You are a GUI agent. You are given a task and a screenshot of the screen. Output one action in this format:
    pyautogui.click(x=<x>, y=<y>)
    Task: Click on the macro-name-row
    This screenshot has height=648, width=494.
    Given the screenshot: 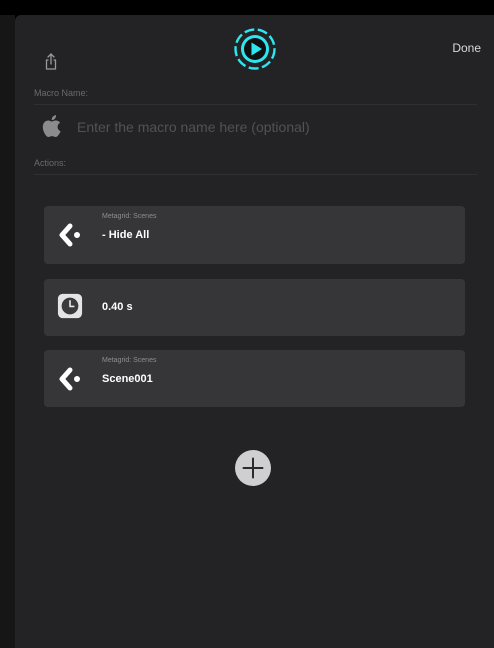 What is the action you would take?
    pyautogui.click(x=254, y=127)
    